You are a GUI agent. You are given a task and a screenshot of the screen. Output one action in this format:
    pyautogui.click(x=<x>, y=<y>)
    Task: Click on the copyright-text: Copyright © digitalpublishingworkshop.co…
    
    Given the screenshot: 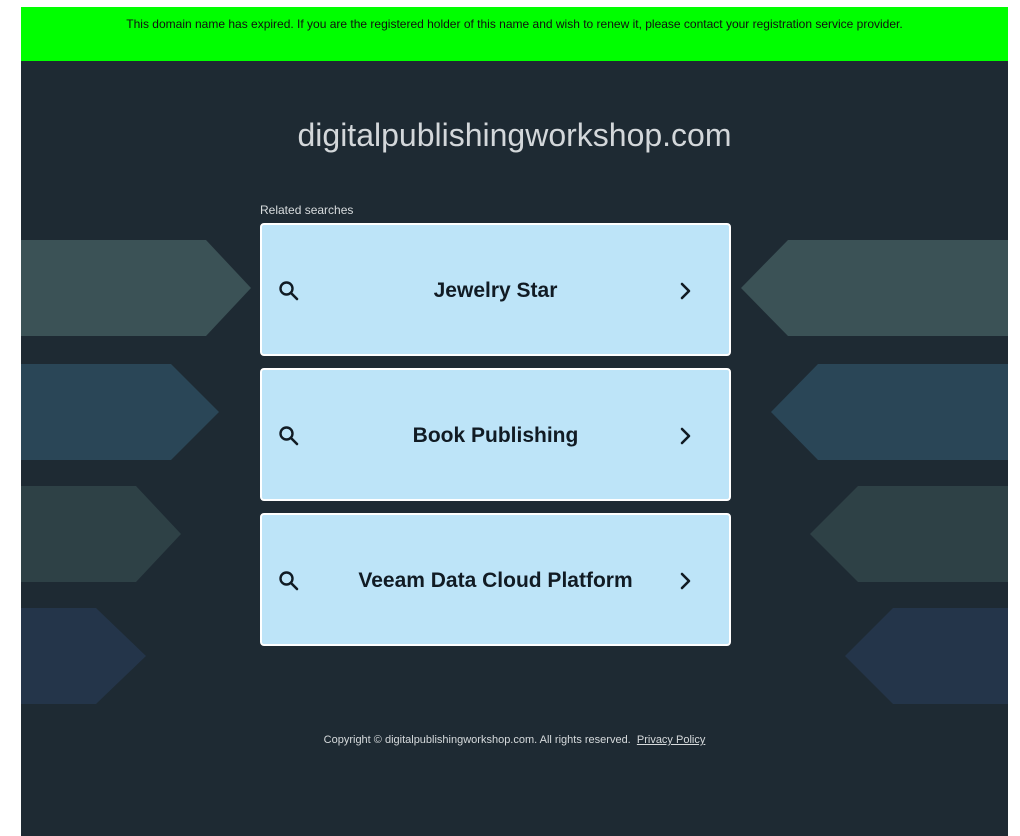 What is the action you would take?
    pyautogui.click(x=477, y=740)
    